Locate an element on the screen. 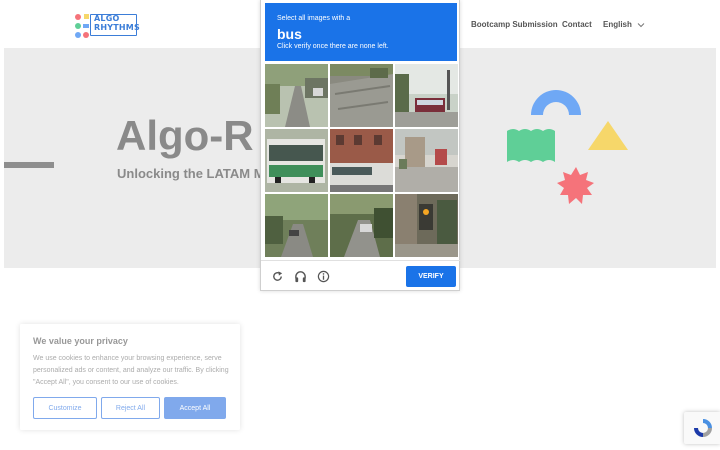 The width and height of the screenshot is (720, 450). green-wave-shape is located at coordinates (531, 145).